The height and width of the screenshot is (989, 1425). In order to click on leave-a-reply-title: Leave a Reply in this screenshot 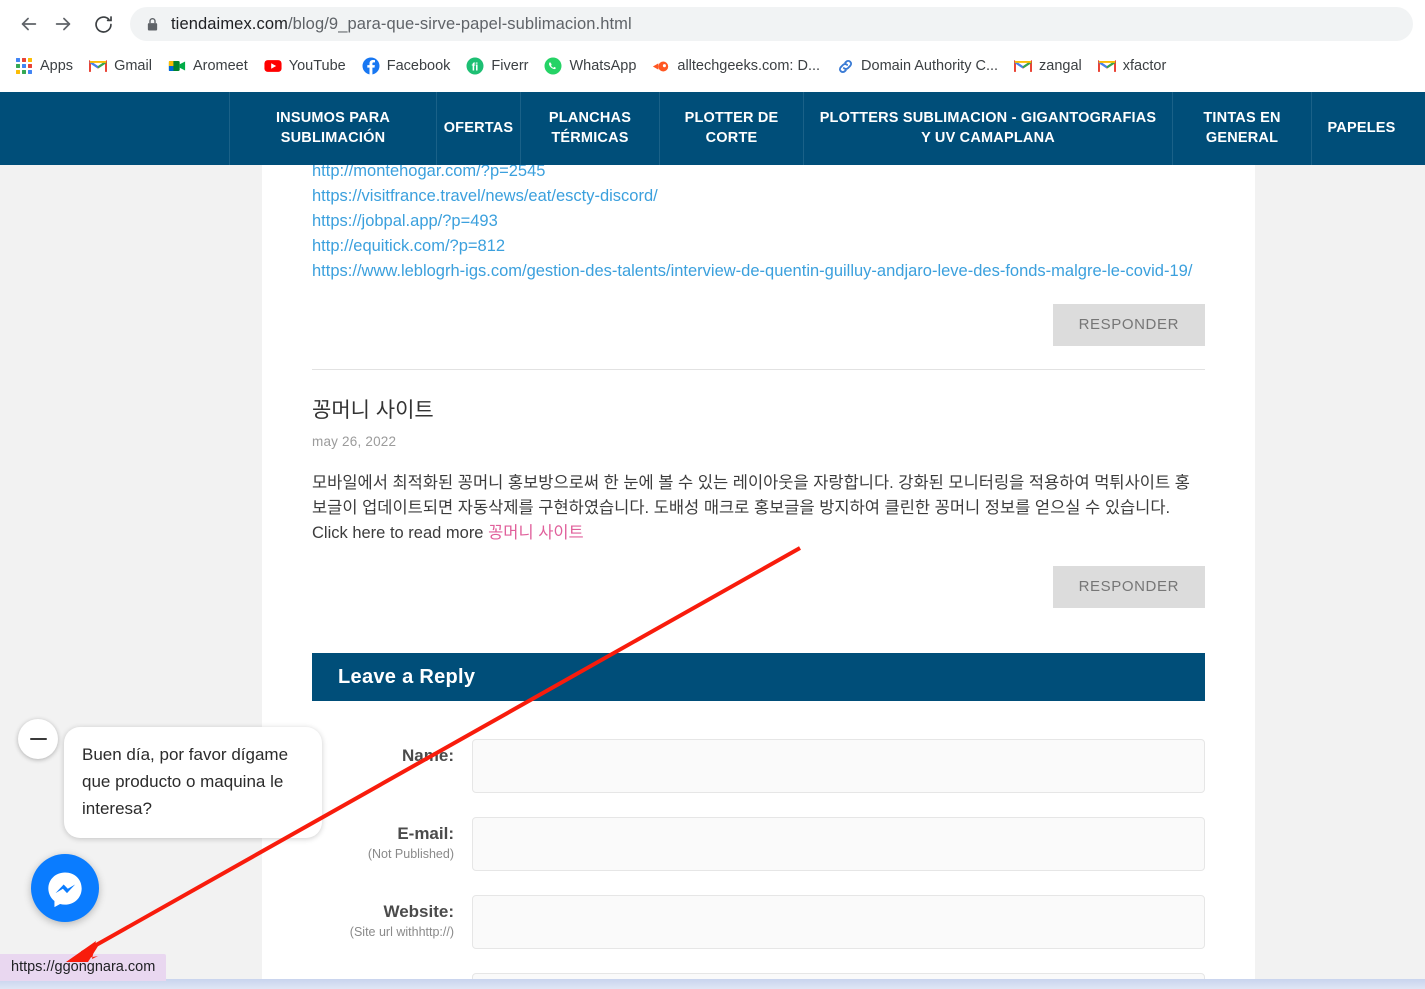, I will do `click(407, 676)`.